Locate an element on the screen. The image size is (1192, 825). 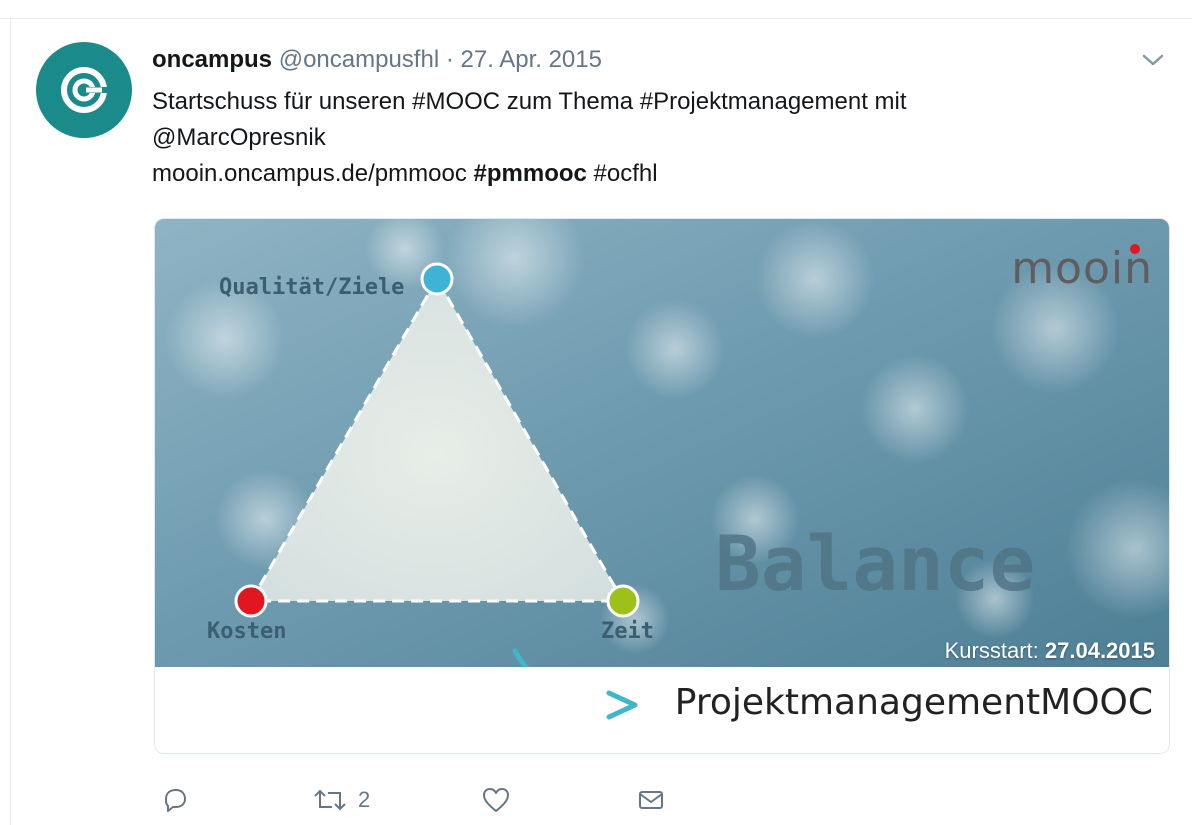
url-link: mooin.oncampus.de/pmmooc is located at coordinates (309, 173).